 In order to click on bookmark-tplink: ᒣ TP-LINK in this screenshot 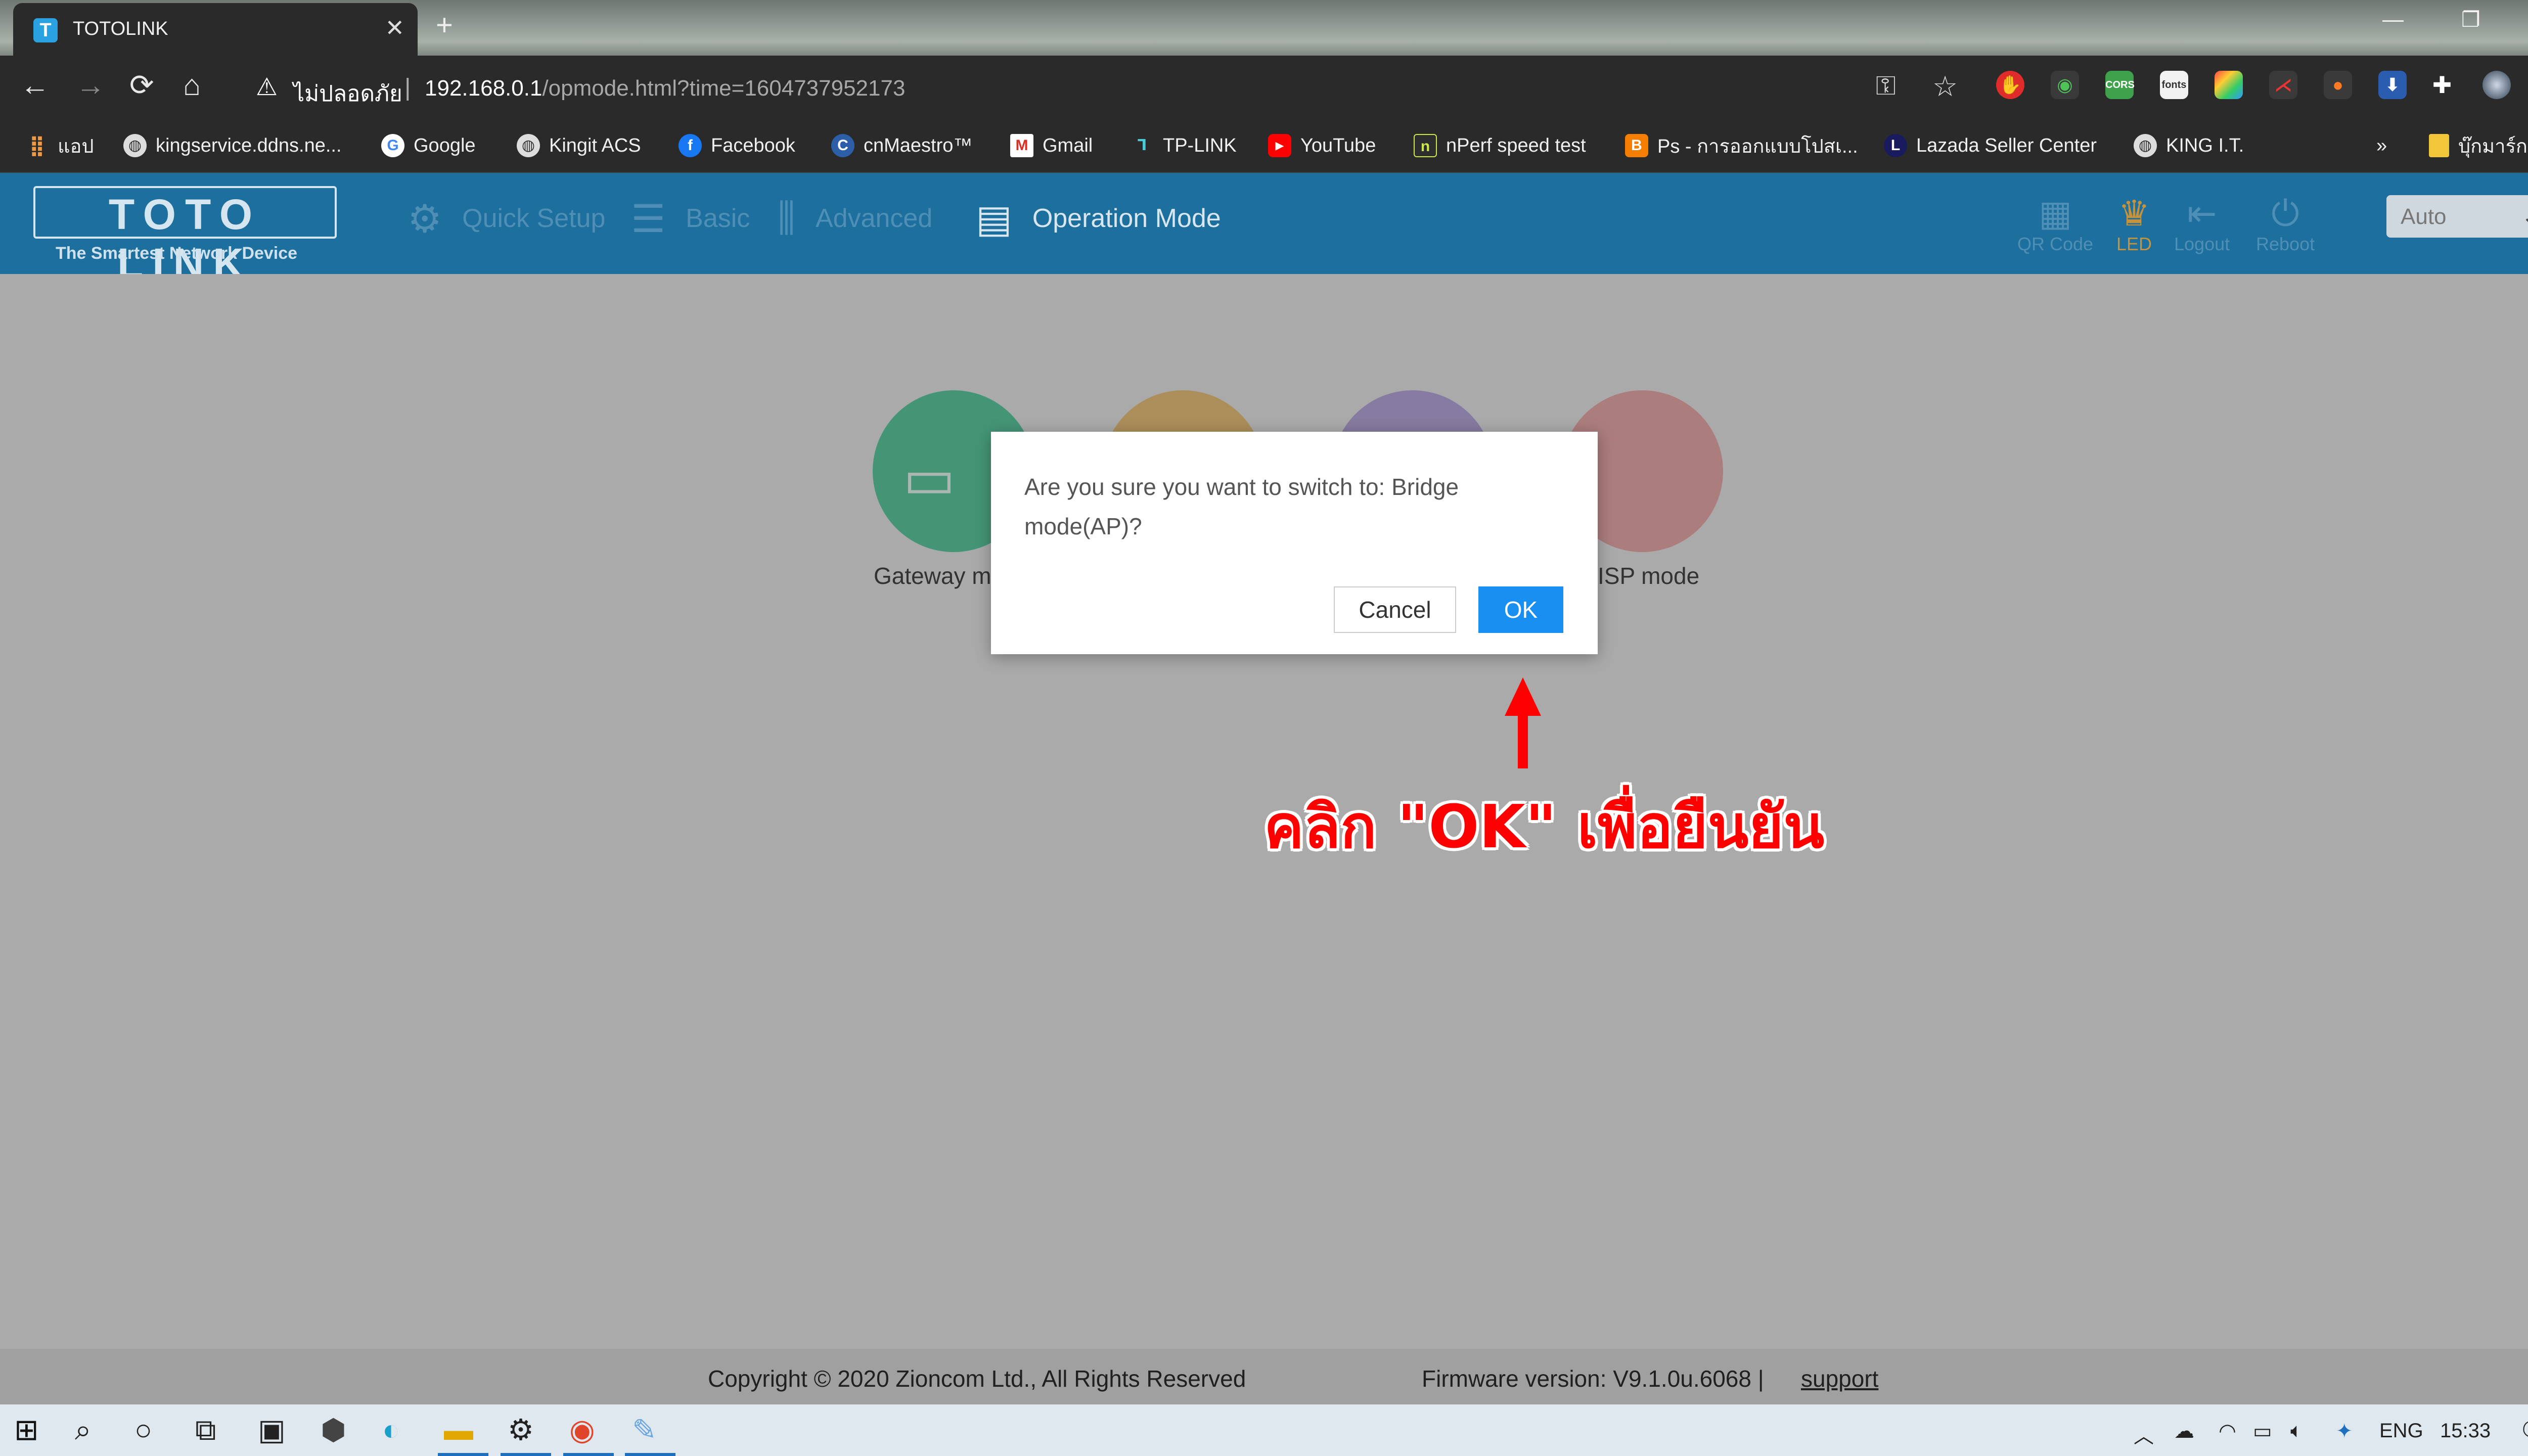, I will do `click(1184, 145)`.